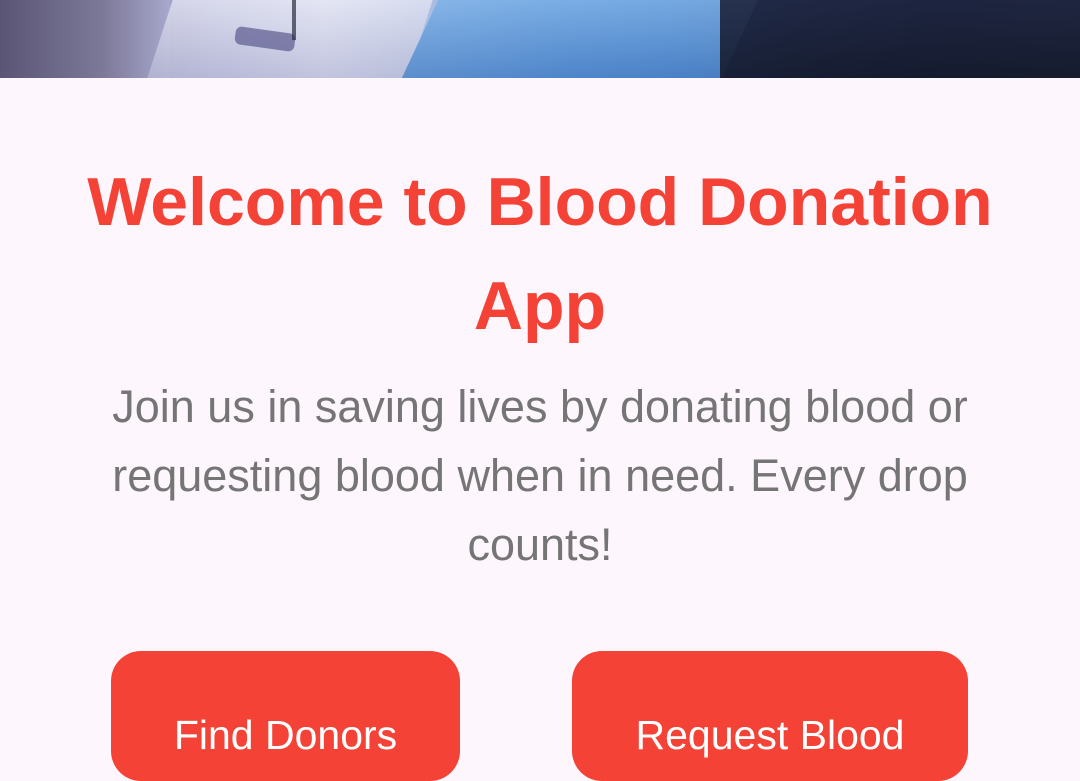  I want to click on hero-image, so click(540, 39).